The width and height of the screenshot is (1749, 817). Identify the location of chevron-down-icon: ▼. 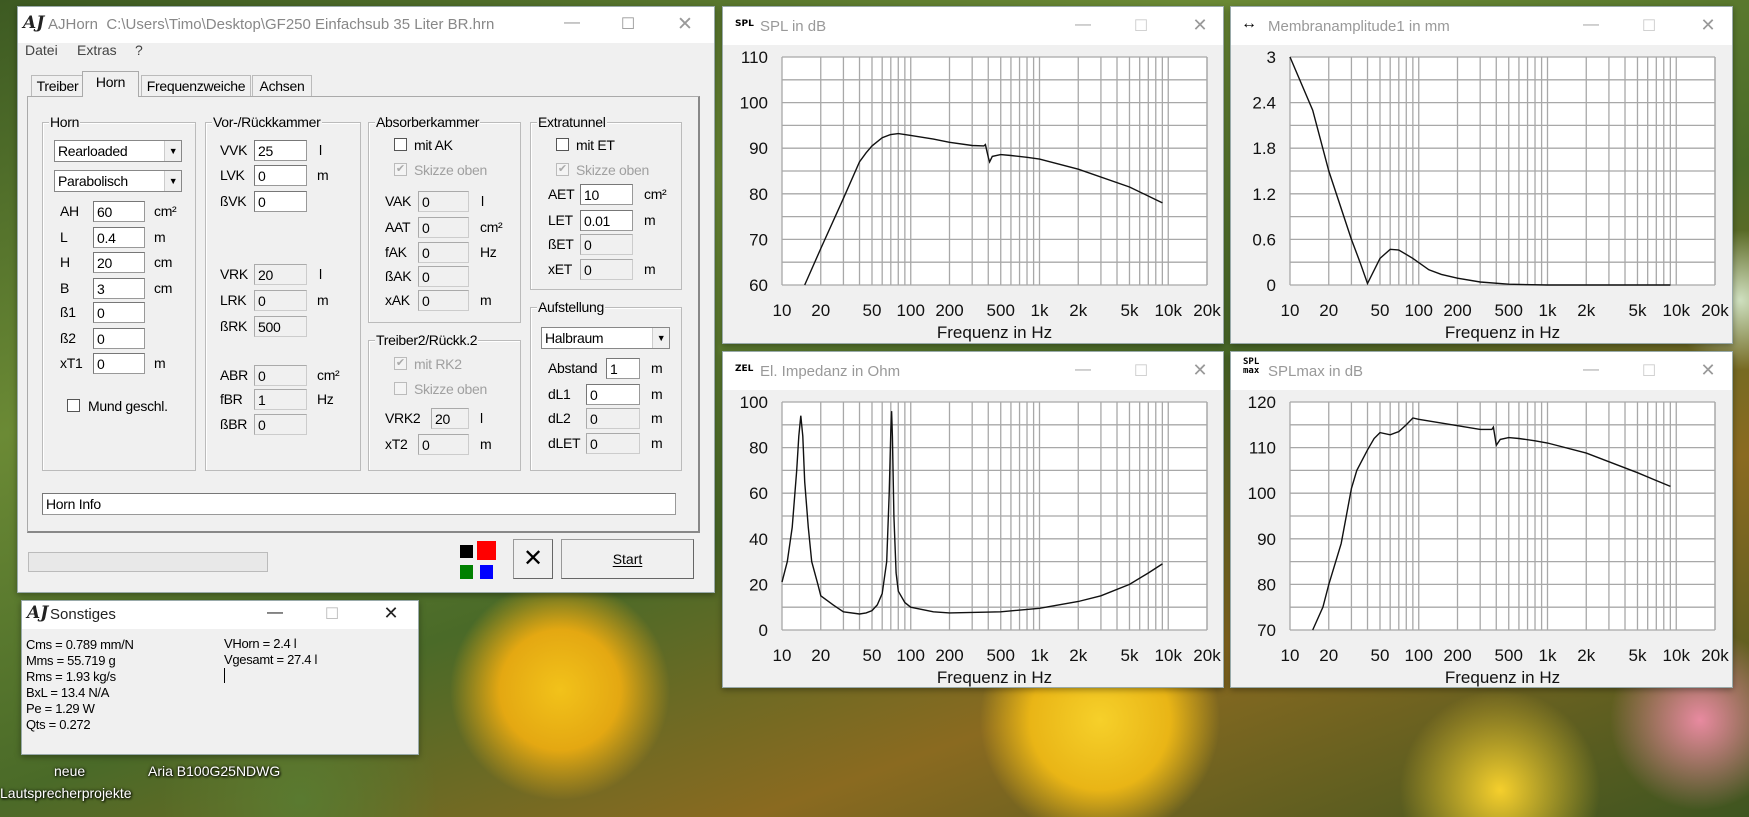
(660, 338).